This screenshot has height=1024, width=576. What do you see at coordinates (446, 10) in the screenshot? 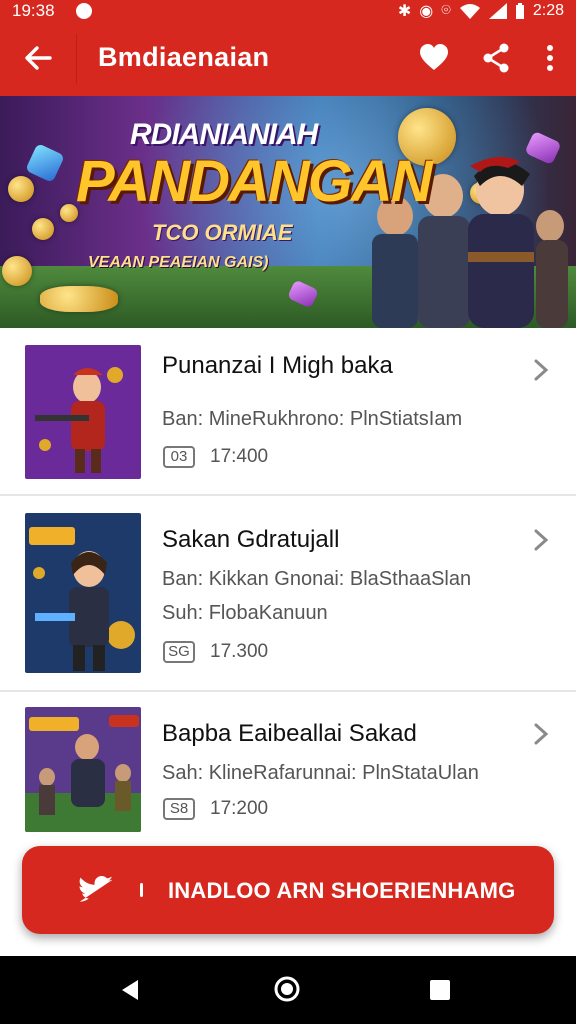
I see `location-icon: ⌾` at bounding box center [446, 10].